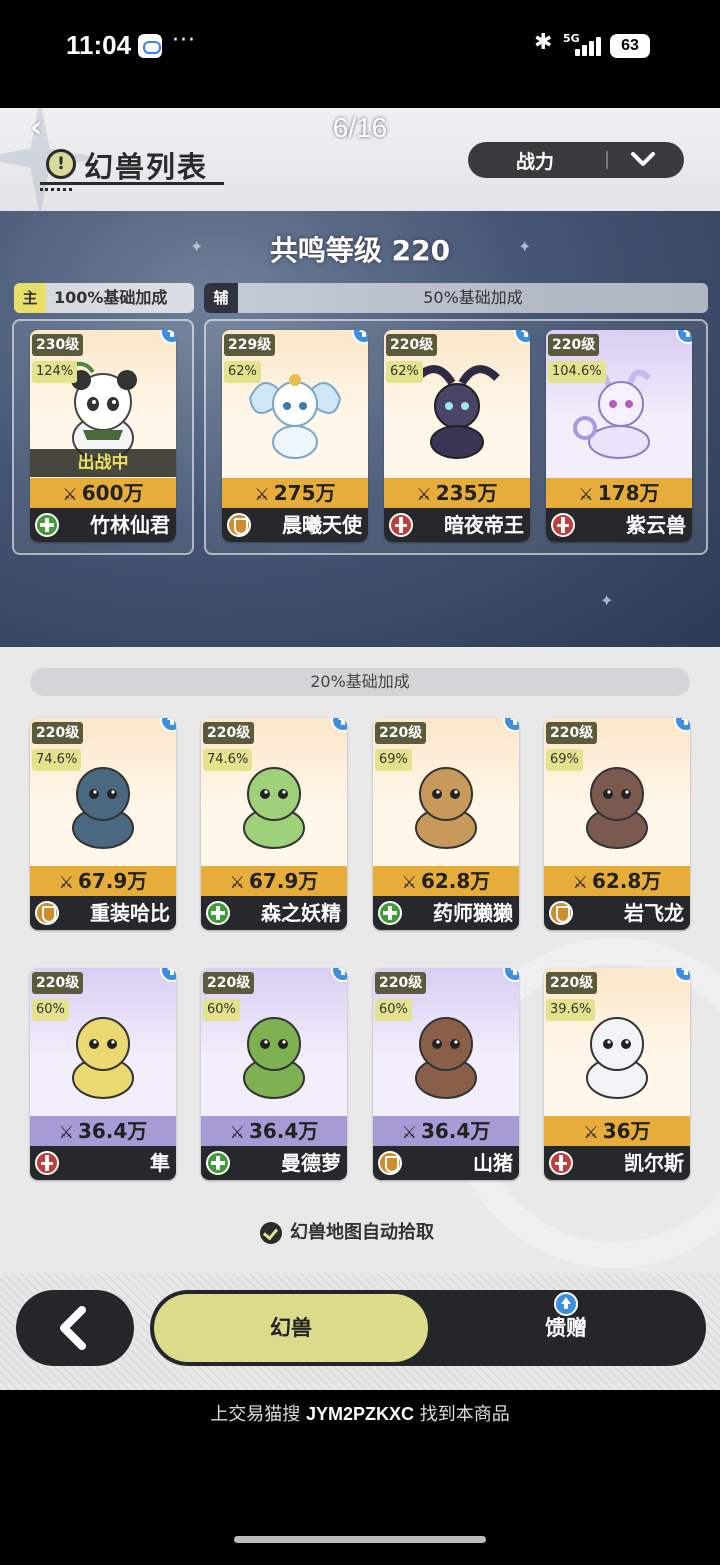 Image resolution: width=720 pixels, height=1565 pixels. I want to click on back-arrow-icon: ‹, so click(42, 128).